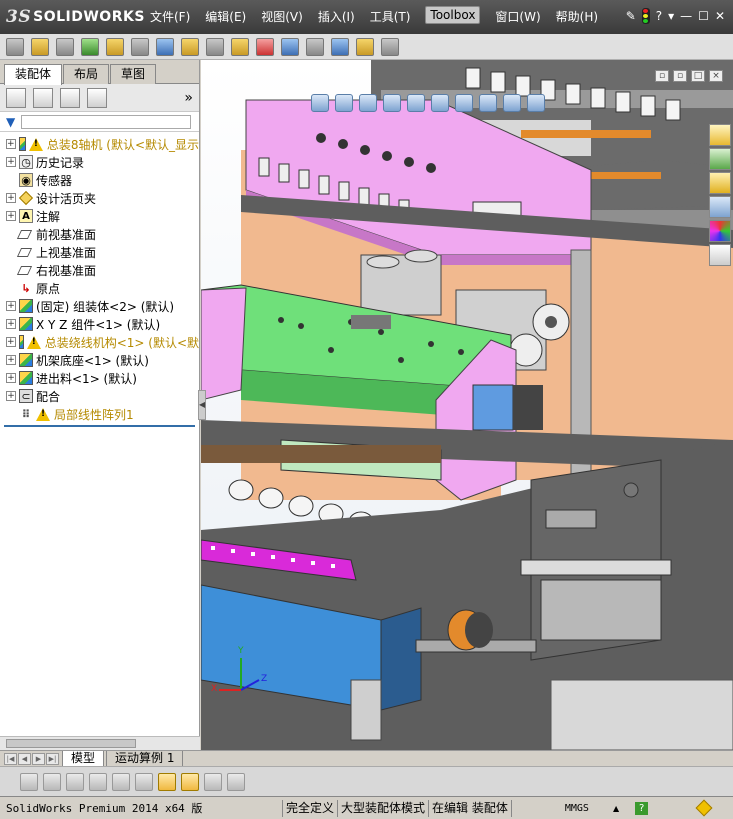 This screenshot has height=819, width=733. I want to click on tile-icon: ▫, so click(680, 76).